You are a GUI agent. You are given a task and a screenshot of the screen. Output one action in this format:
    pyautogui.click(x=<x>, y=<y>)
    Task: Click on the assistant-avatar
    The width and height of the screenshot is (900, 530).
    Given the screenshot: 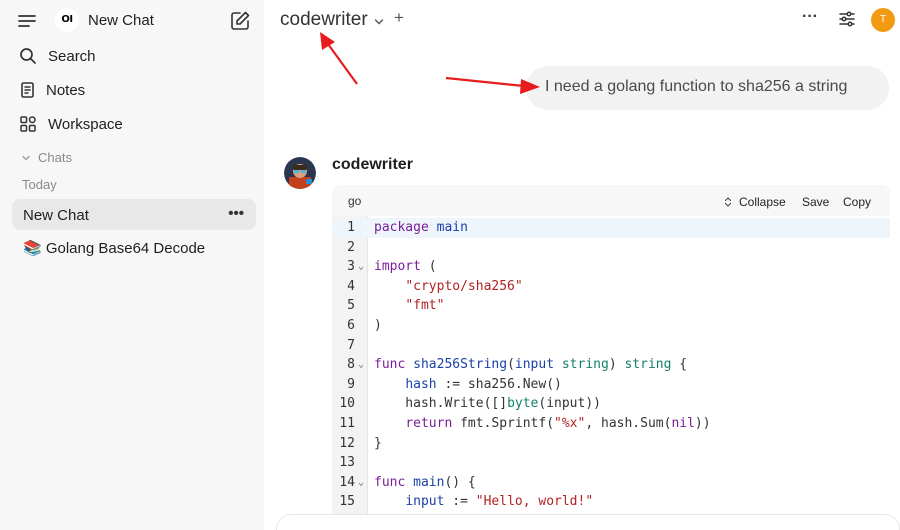 What is the action you would take?
    pyautogui.click(x=300, y=173)
    